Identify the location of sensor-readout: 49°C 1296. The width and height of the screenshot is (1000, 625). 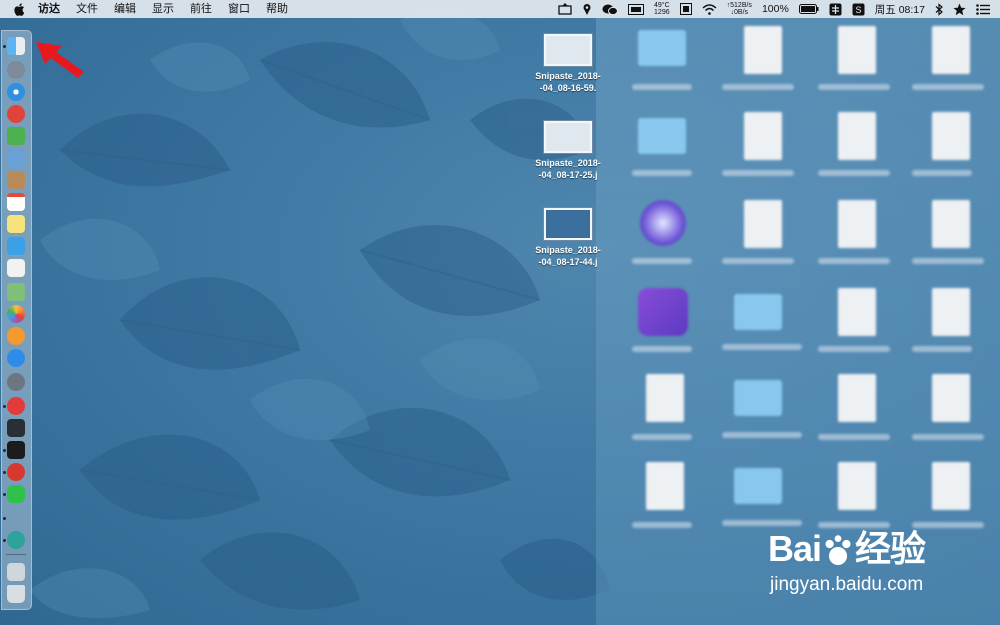
(662, 9).